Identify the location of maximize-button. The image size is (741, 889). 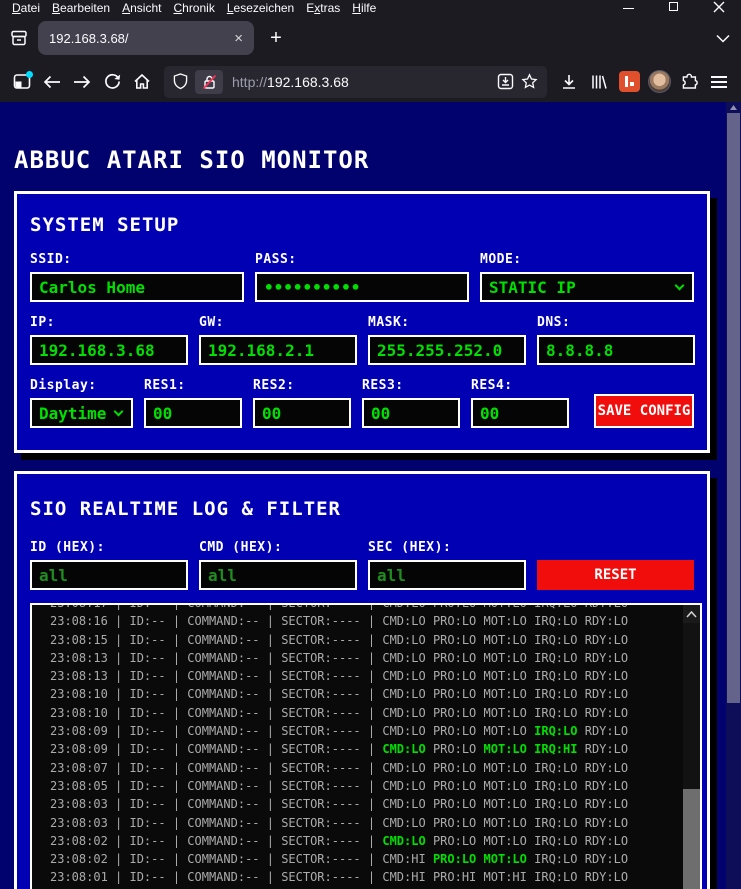
(673, 7).